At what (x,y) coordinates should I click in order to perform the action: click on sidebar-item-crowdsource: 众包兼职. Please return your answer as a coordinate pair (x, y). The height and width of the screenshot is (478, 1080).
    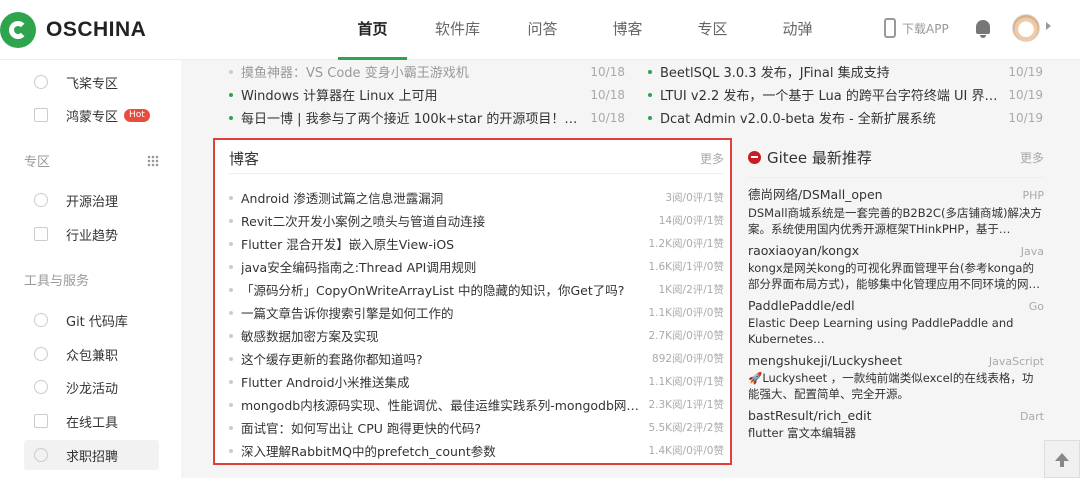
    Looking at the image, I should click on (91, 354).